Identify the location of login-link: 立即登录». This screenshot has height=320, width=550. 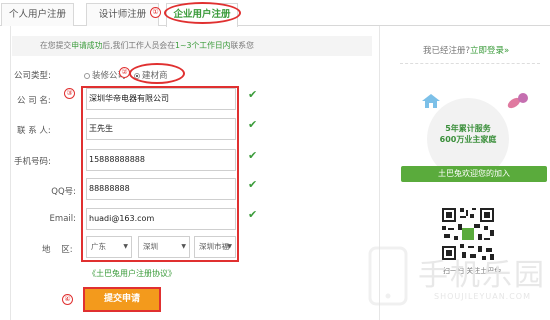
(489, 51).